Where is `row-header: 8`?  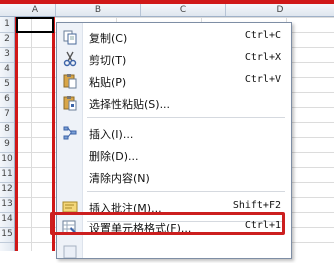
row-header: 8 is located at coordinates (7, 130).